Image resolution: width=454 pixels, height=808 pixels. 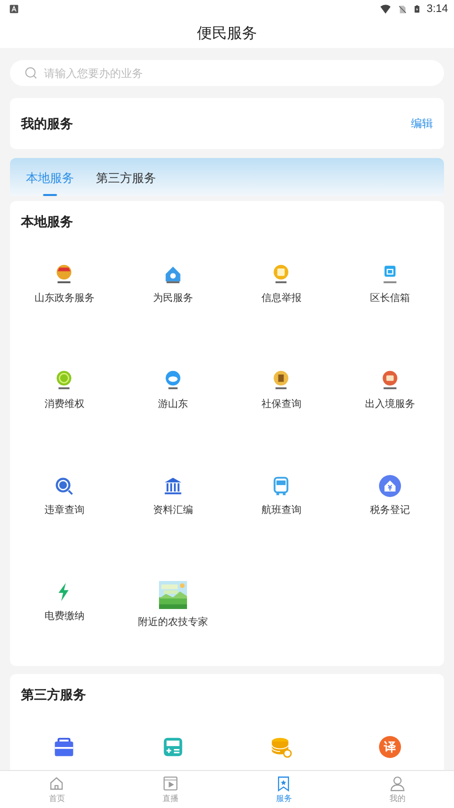 What do you see at coordinates (170, 783) in the screenshot?
I see `video-icon` at bounding box center [170, 783].